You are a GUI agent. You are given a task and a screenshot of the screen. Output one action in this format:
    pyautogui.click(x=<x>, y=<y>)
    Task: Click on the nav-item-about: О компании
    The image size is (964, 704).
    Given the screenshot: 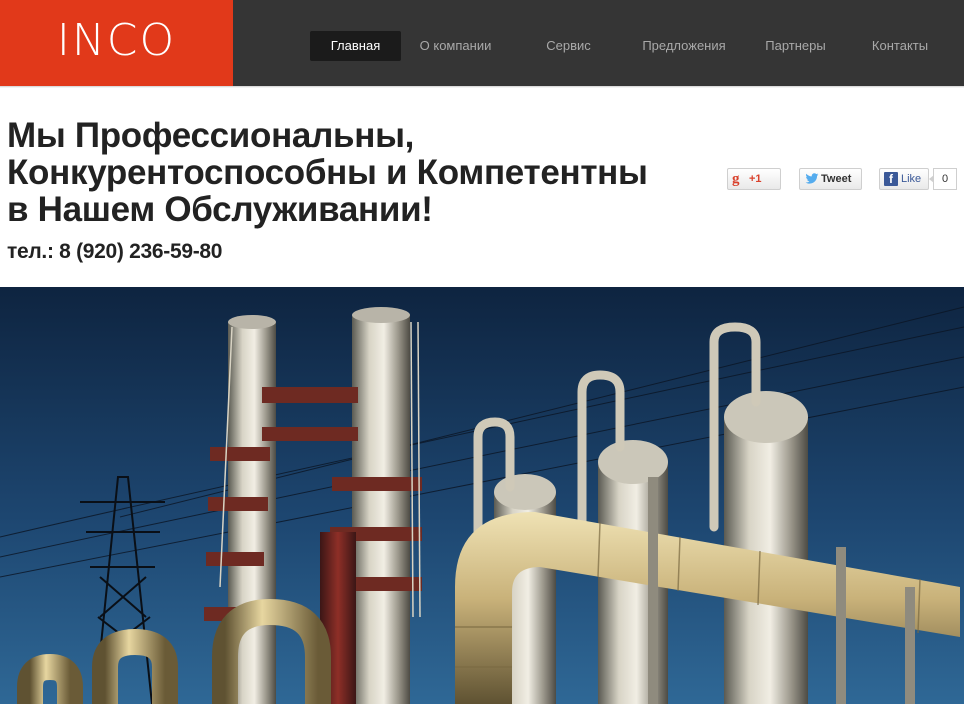 What is the action you would take?
    pyautogui.click(x=455, y=46)
    